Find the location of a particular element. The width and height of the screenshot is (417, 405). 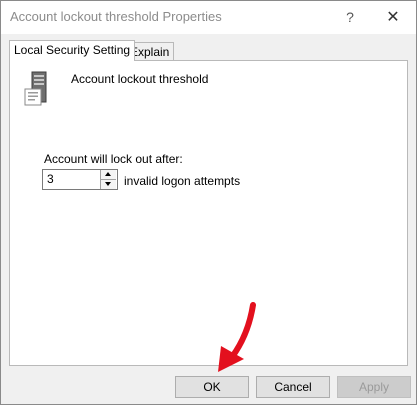

help-button: ? is located at coordinates (350, 17).